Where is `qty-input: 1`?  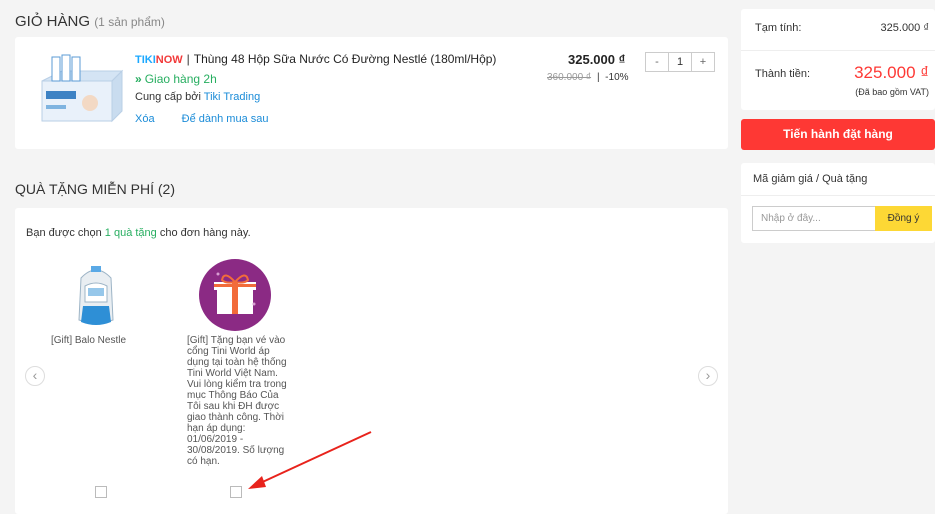 qty-input: 1 is located at coordinates (680, 62).